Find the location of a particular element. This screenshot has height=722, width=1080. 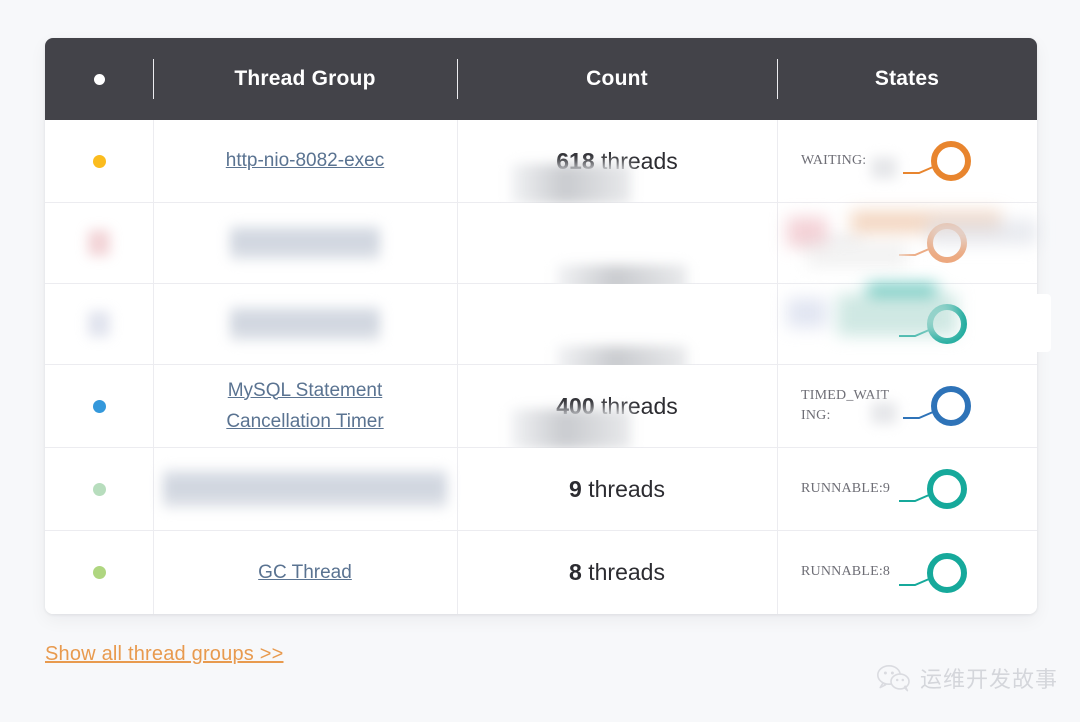

cell-states: RUNNABLE:8 is located at coordinates (907, 572).